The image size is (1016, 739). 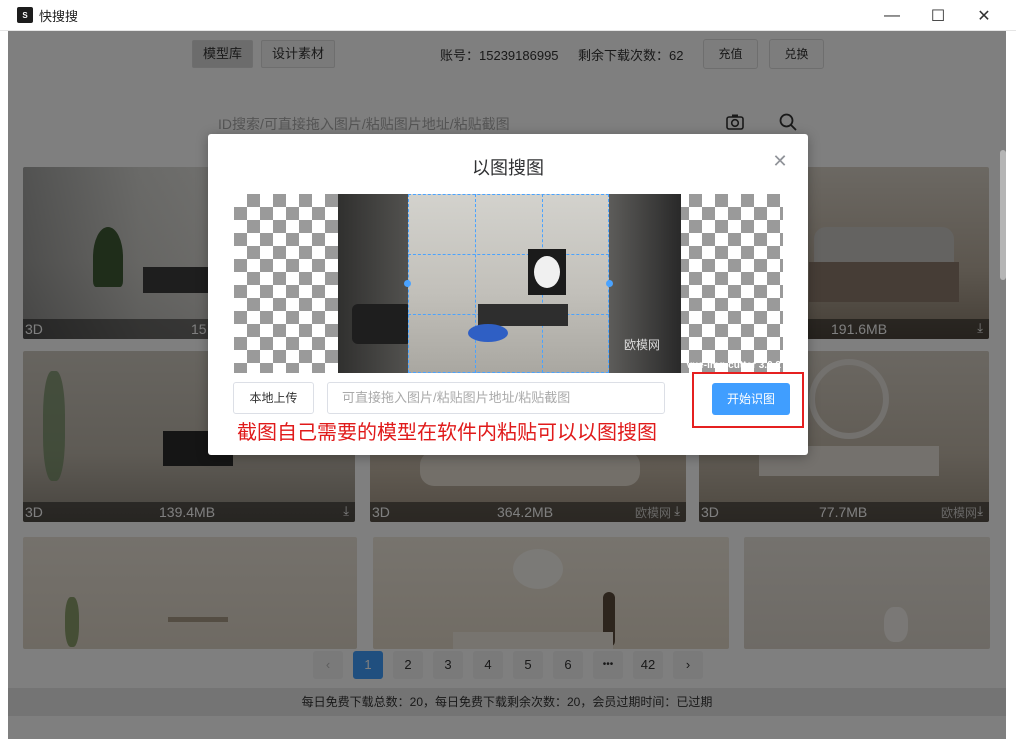 I want to click on annotation-text: 截图自己需要的模型在软件内粘贴可以以图搜图, so click(x=447, y=433).